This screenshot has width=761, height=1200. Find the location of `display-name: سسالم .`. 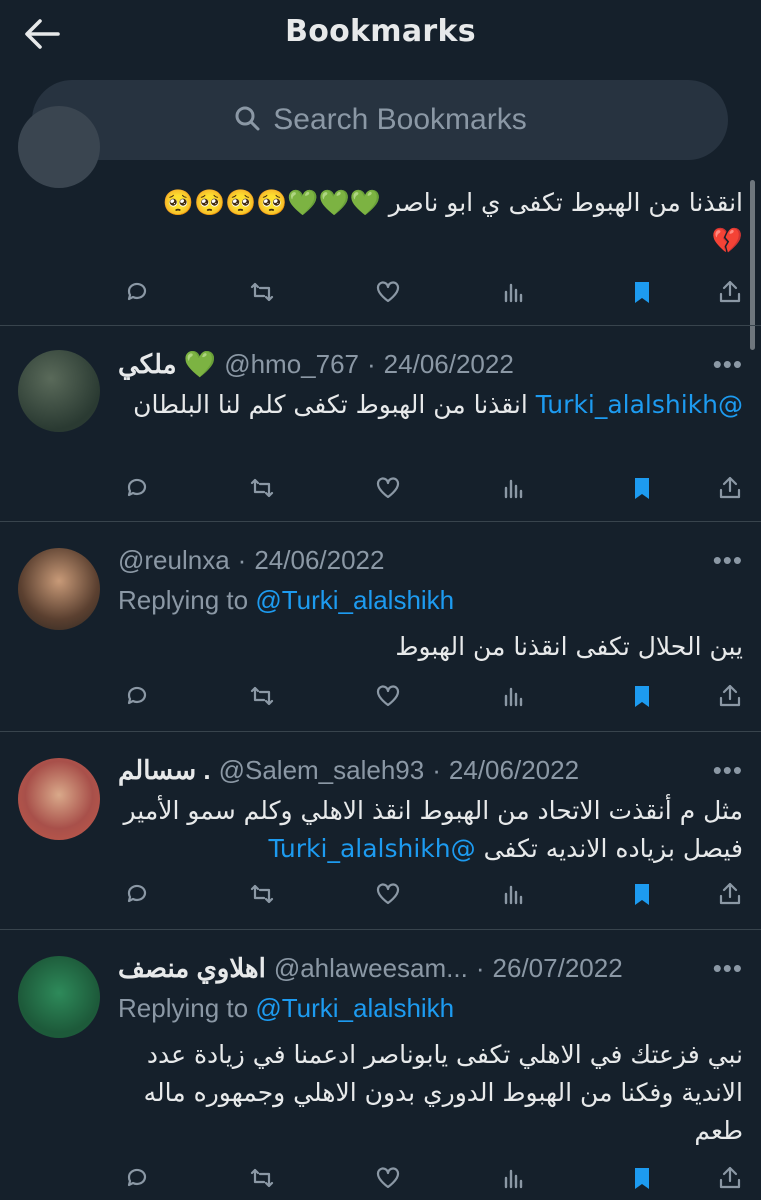

display-name: سسالم . is located at coordinates (164, 769).